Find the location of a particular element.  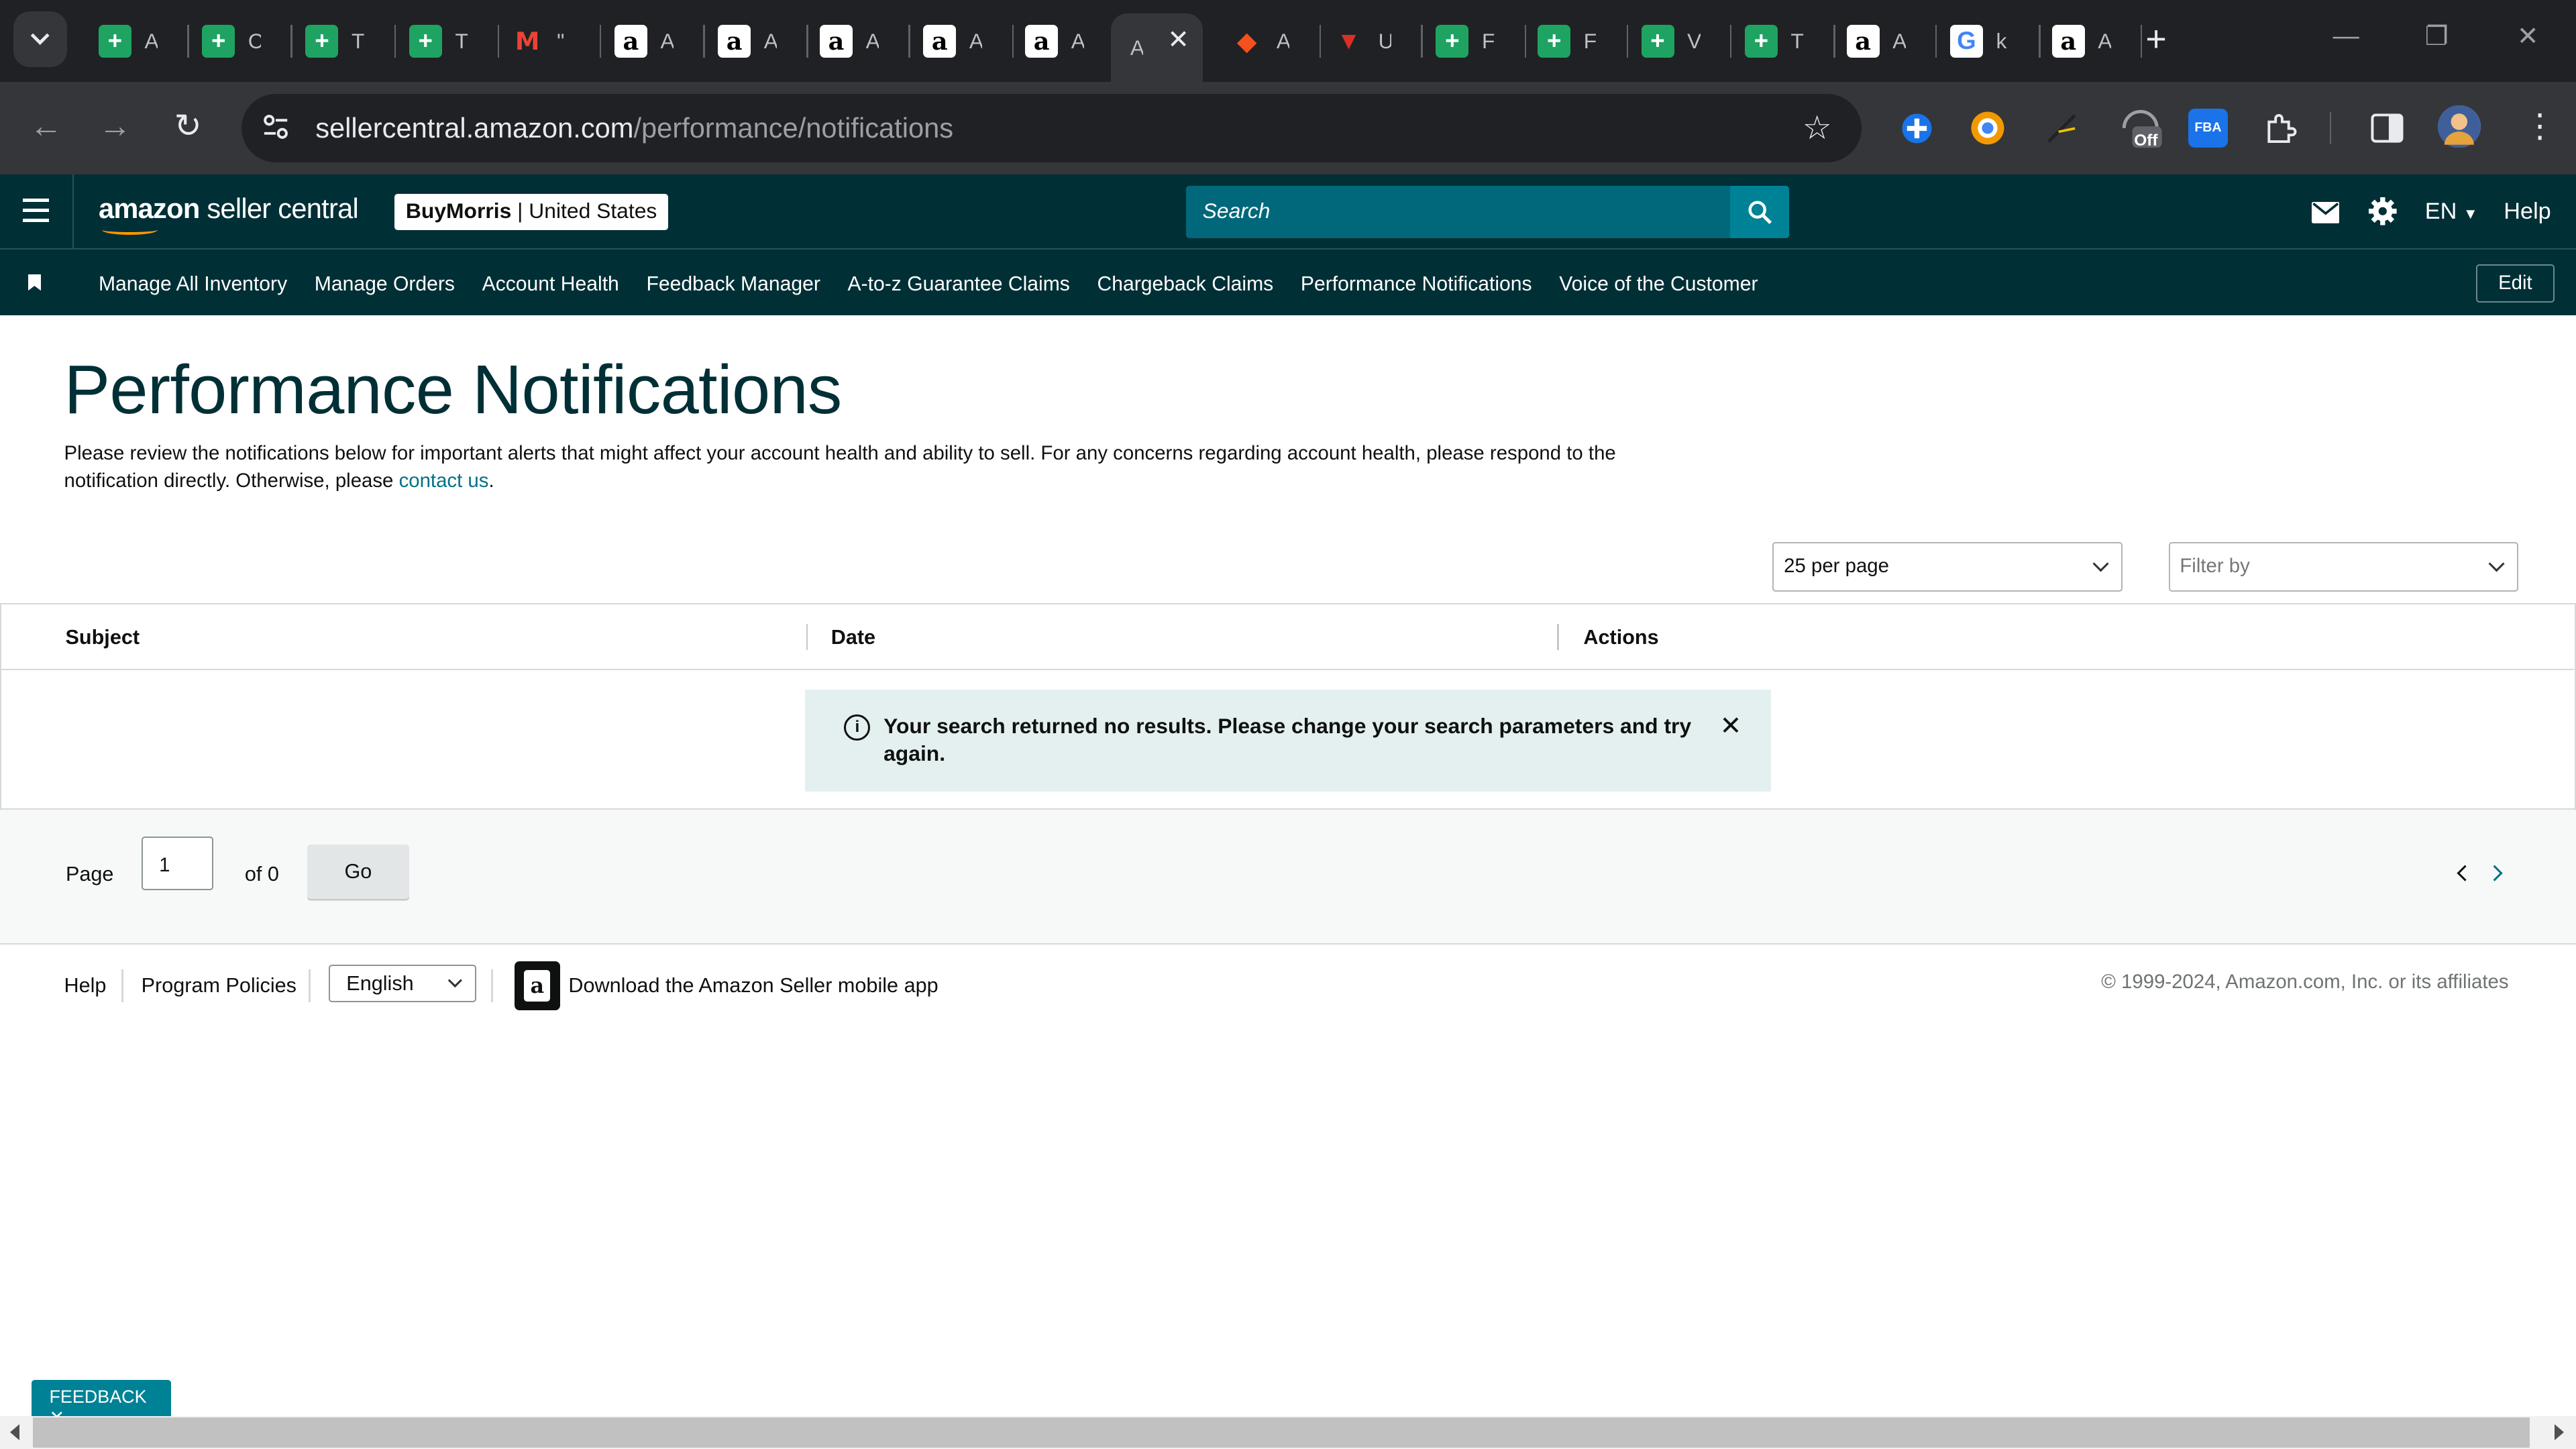

extensions-puzzle-icon is located at coordinates (2280, 128).